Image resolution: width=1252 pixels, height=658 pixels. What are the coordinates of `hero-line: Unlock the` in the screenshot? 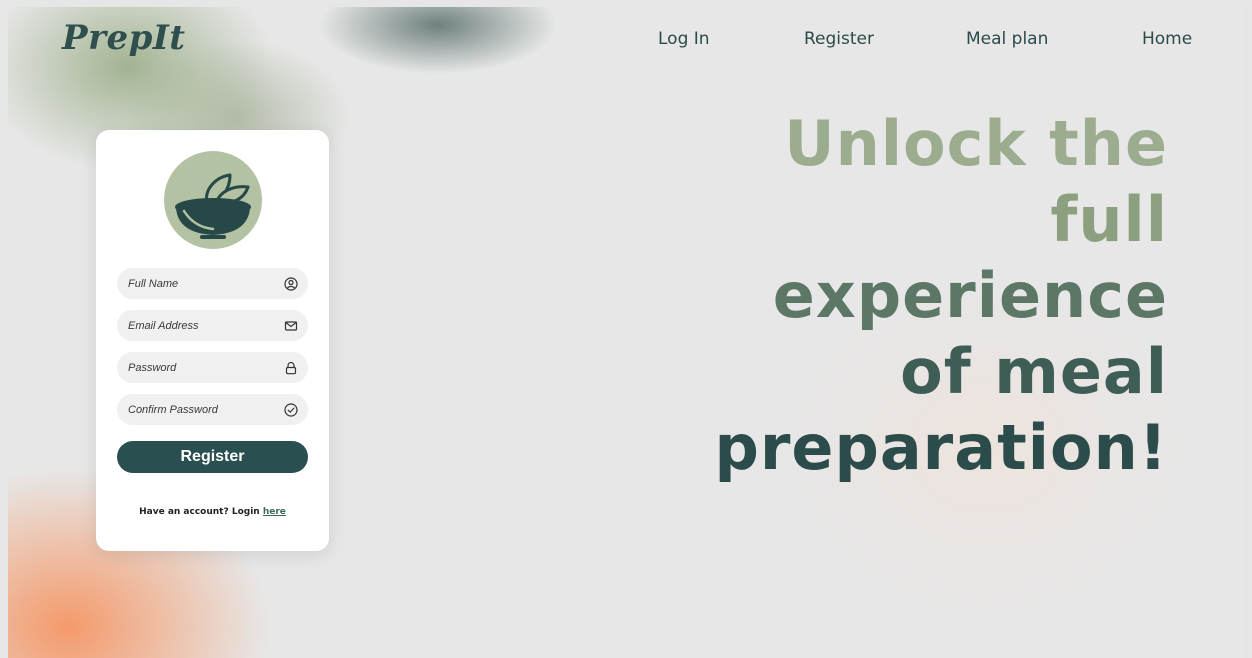 It's located at (976, 143).